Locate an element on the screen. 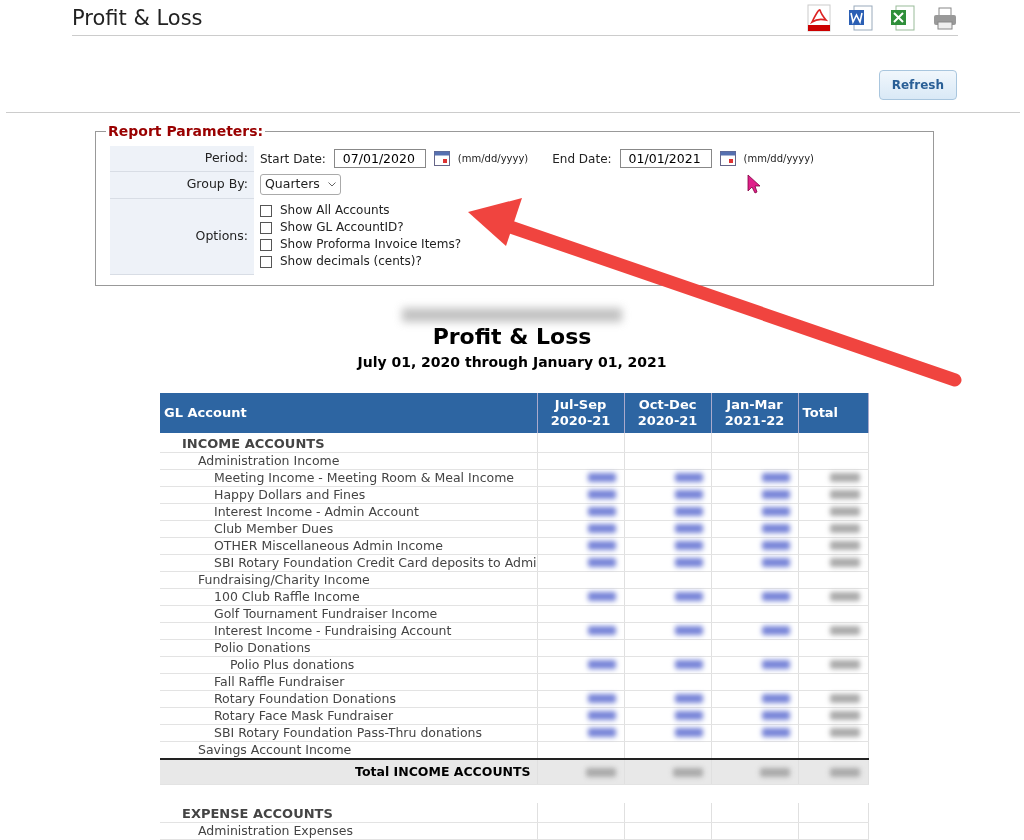 The width and height of the screenshot is (1024, 840). account-name: SBI Rotary Foundation Credit Card deposits to Admi is located at coordinates (375, 562).